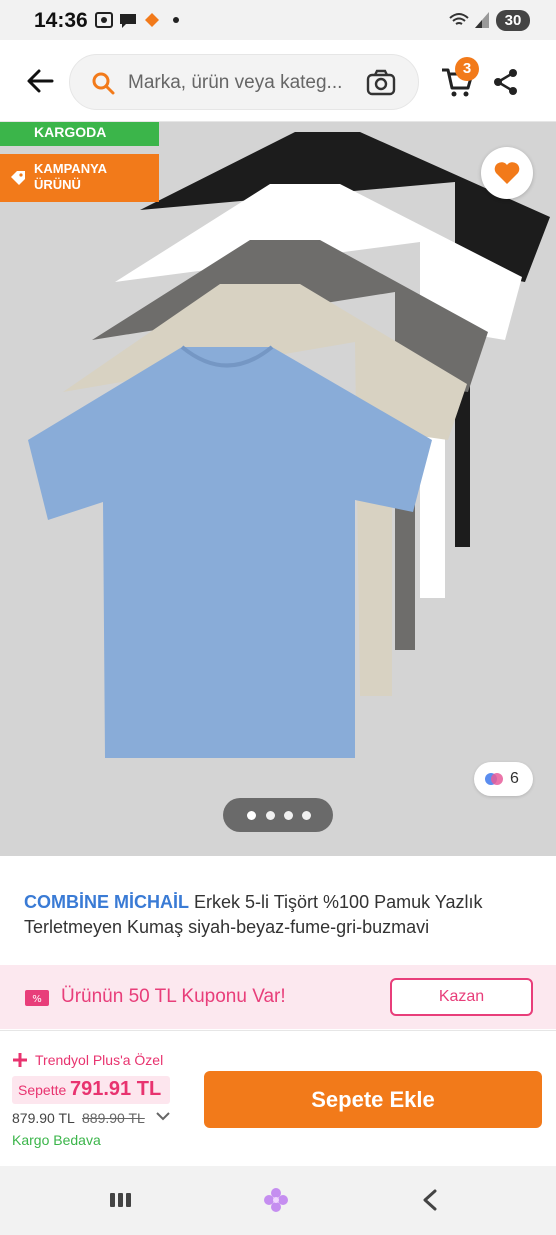  Describe the element at coordinates (18, 178) in the screenshot. I see `tag-icon` at that location.